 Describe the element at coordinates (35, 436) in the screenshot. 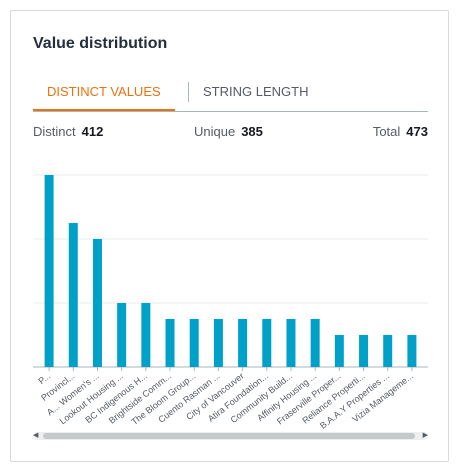

I see `scroll-left-icon: ◀` at that location.